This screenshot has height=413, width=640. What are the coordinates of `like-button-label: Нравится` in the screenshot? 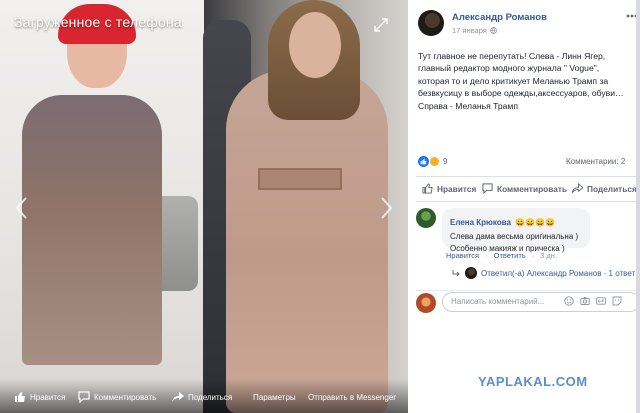 It's located at (457, 188).